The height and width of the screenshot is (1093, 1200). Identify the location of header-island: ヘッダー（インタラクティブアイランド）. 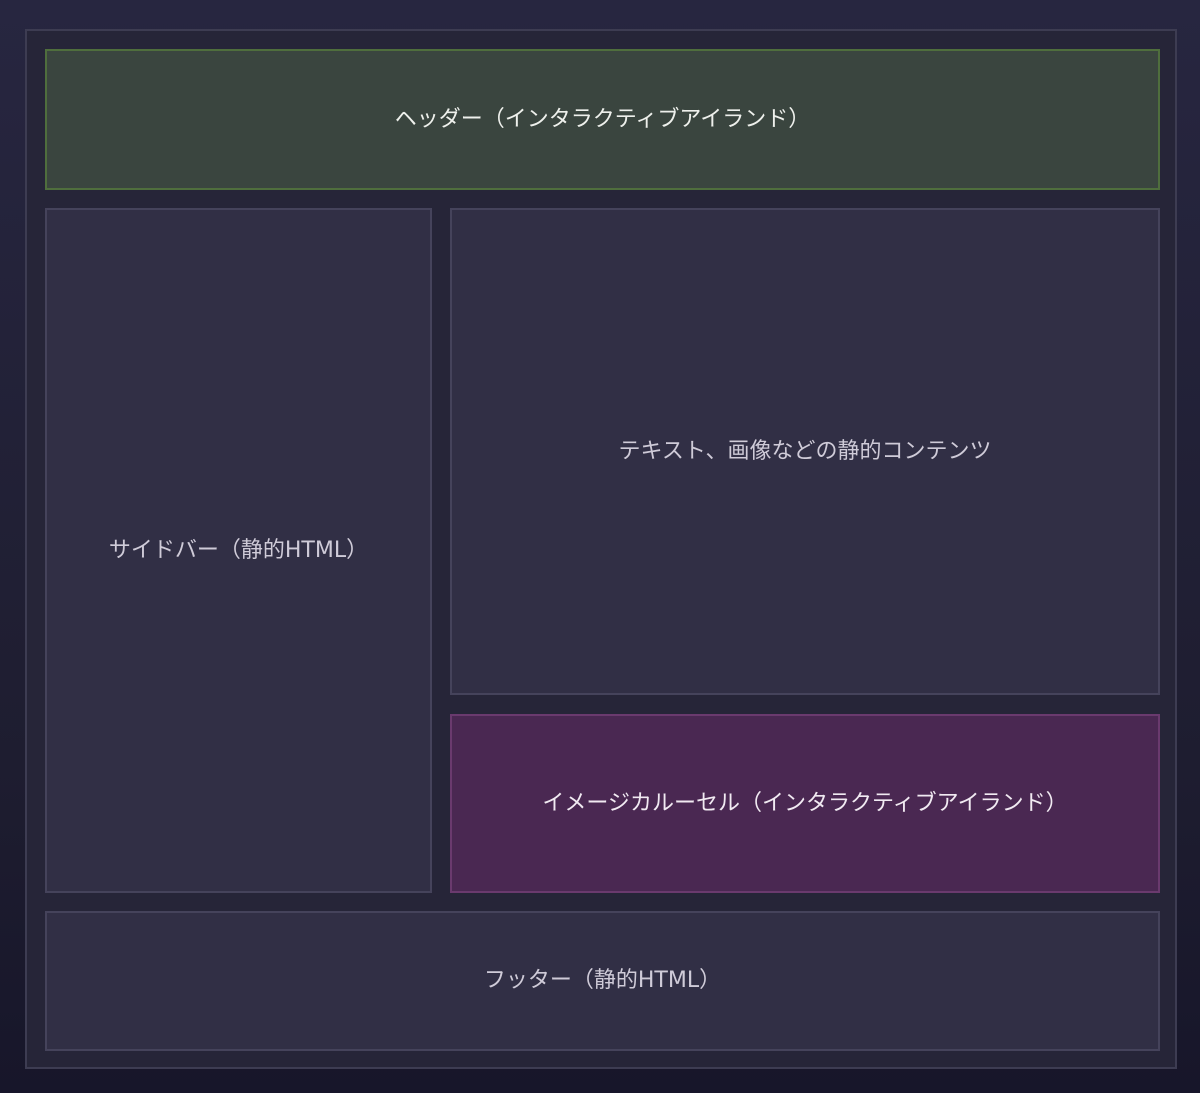
(602, 119).